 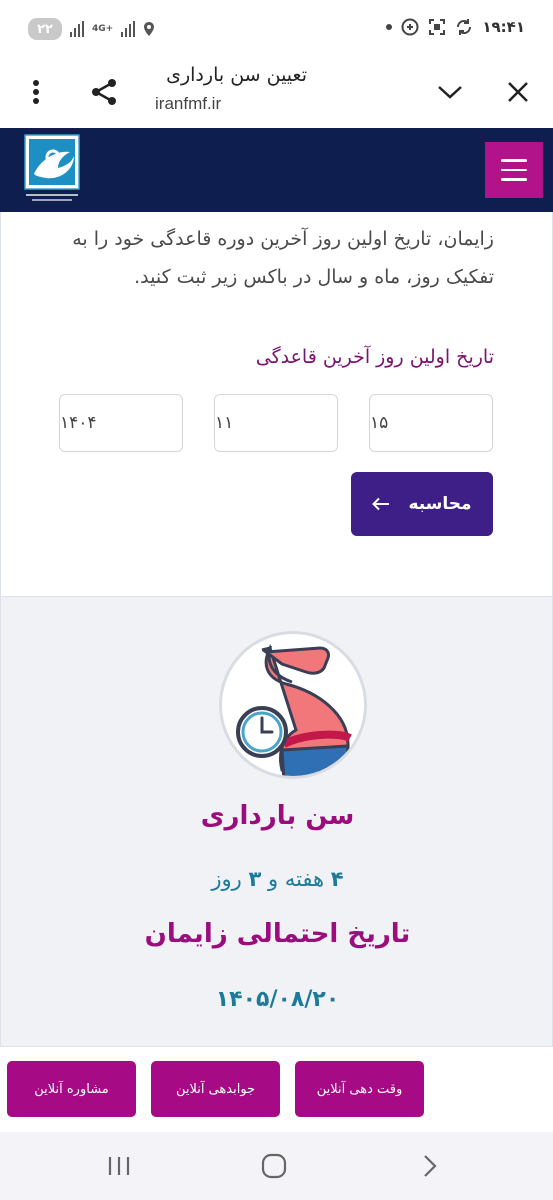 I want to click on pregnancy-clock-illustration, so click(x=294, y=710).